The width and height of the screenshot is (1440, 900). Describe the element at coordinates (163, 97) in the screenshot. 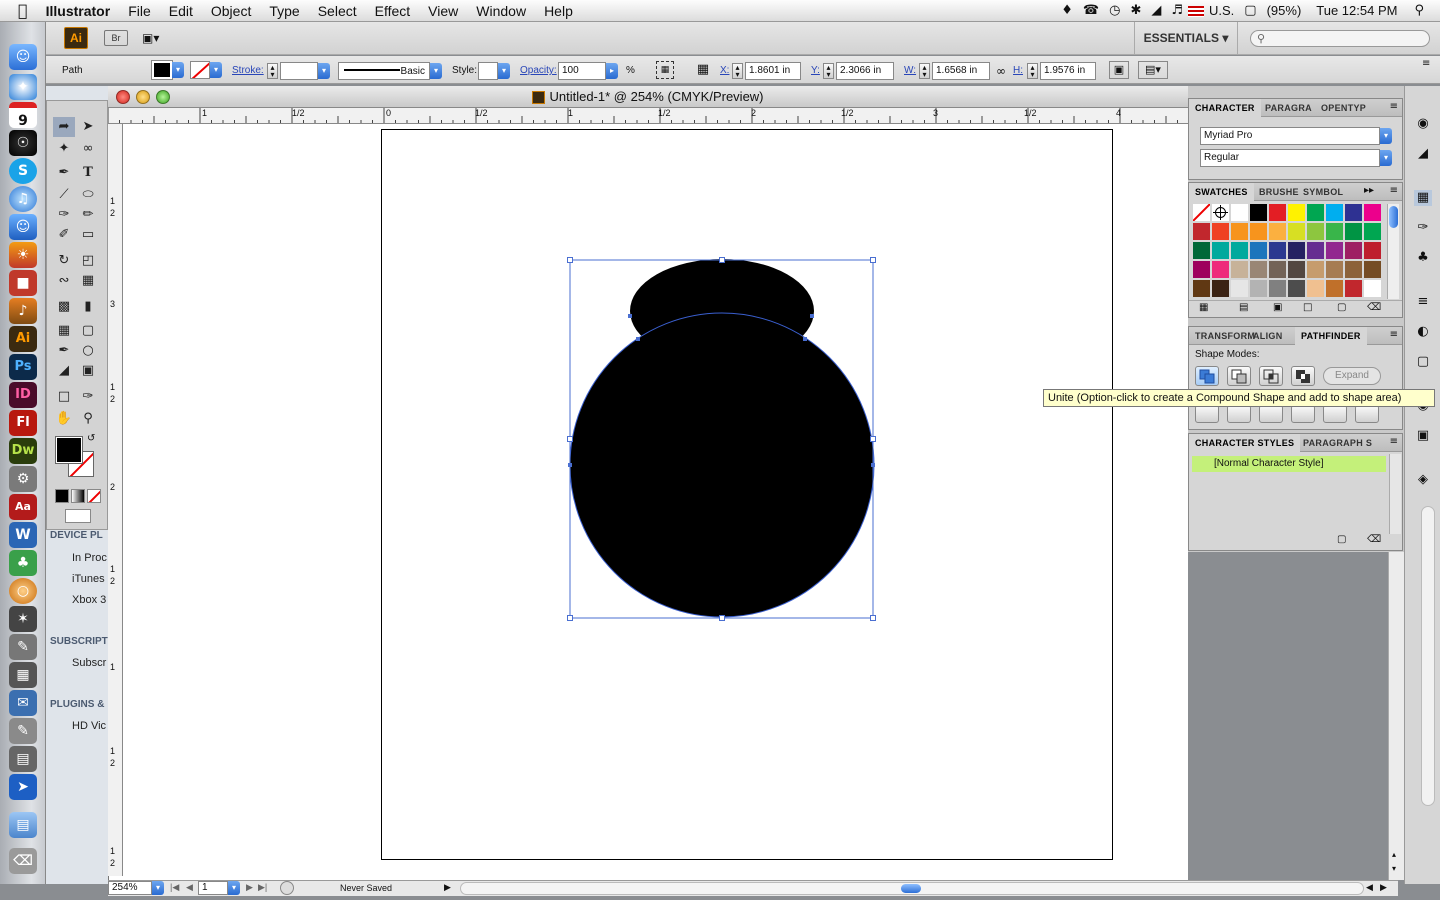

I see `zoom-button` at that location.